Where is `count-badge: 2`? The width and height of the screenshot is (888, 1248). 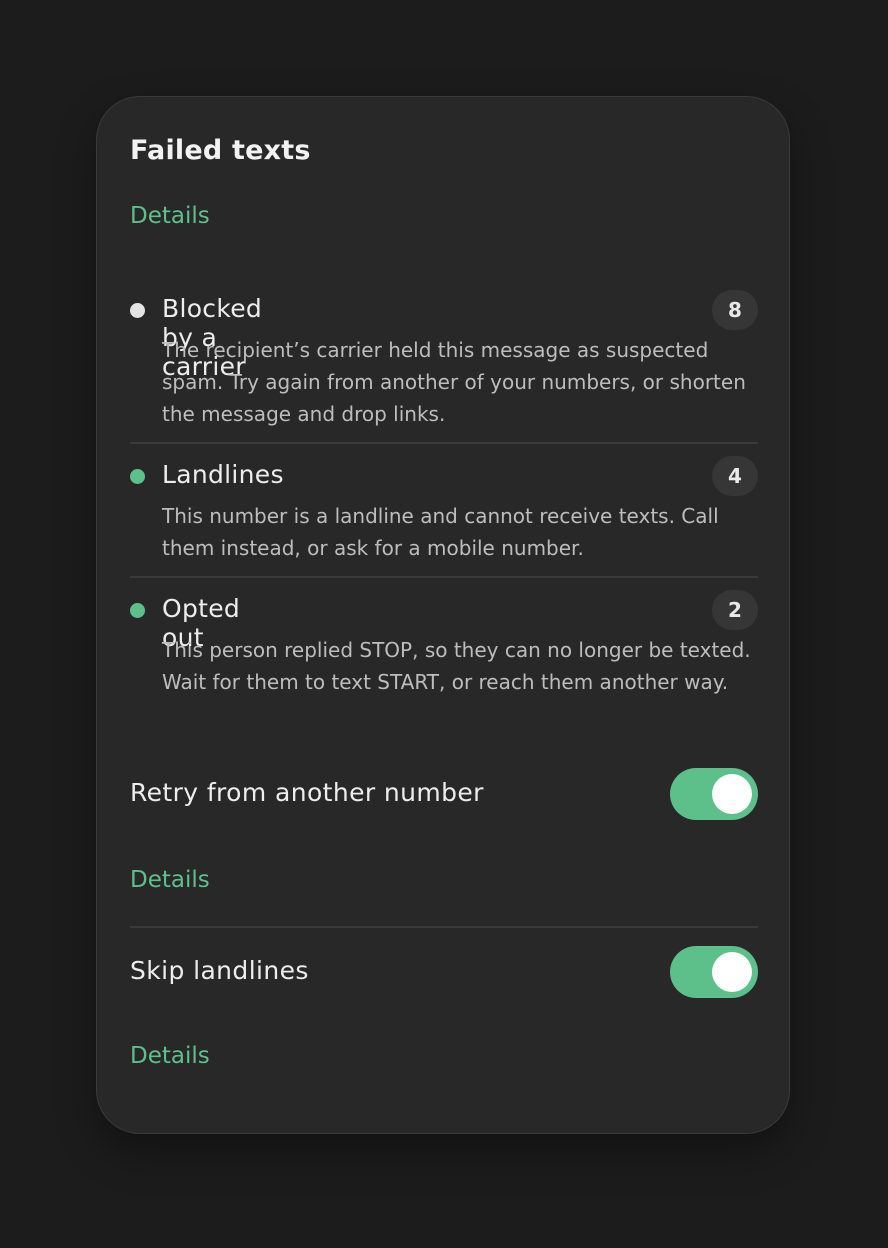
count-badge: 2 is located at coordinates (735, 610).